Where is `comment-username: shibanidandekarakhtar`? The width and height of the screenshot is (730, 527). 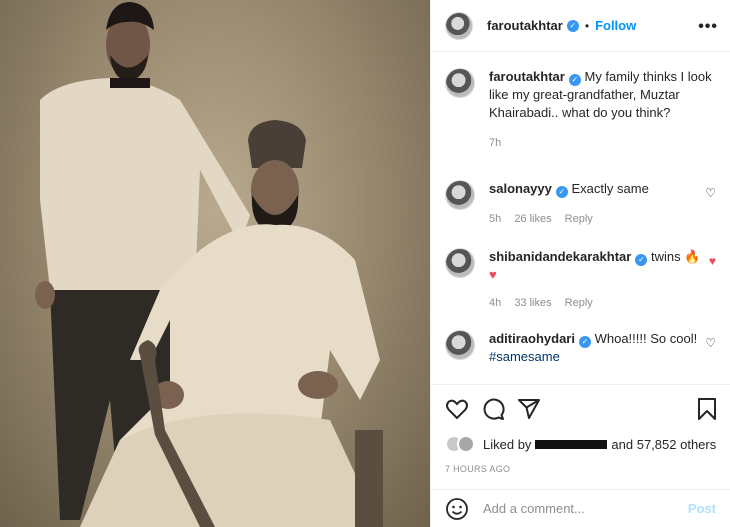 comment-username: shibanidandekarakhtar is located at coordinates (560, 256).